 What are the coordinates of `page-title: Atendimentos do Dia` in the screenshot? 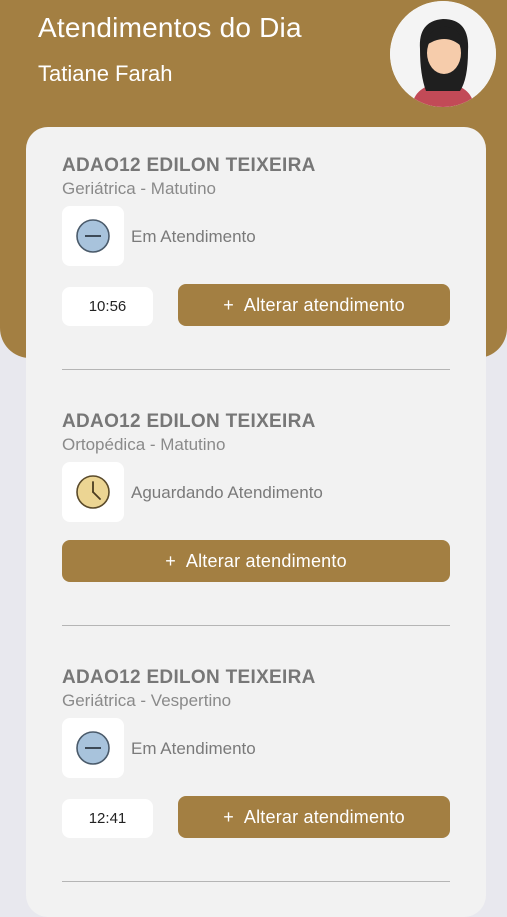 It's located at (170, 27).